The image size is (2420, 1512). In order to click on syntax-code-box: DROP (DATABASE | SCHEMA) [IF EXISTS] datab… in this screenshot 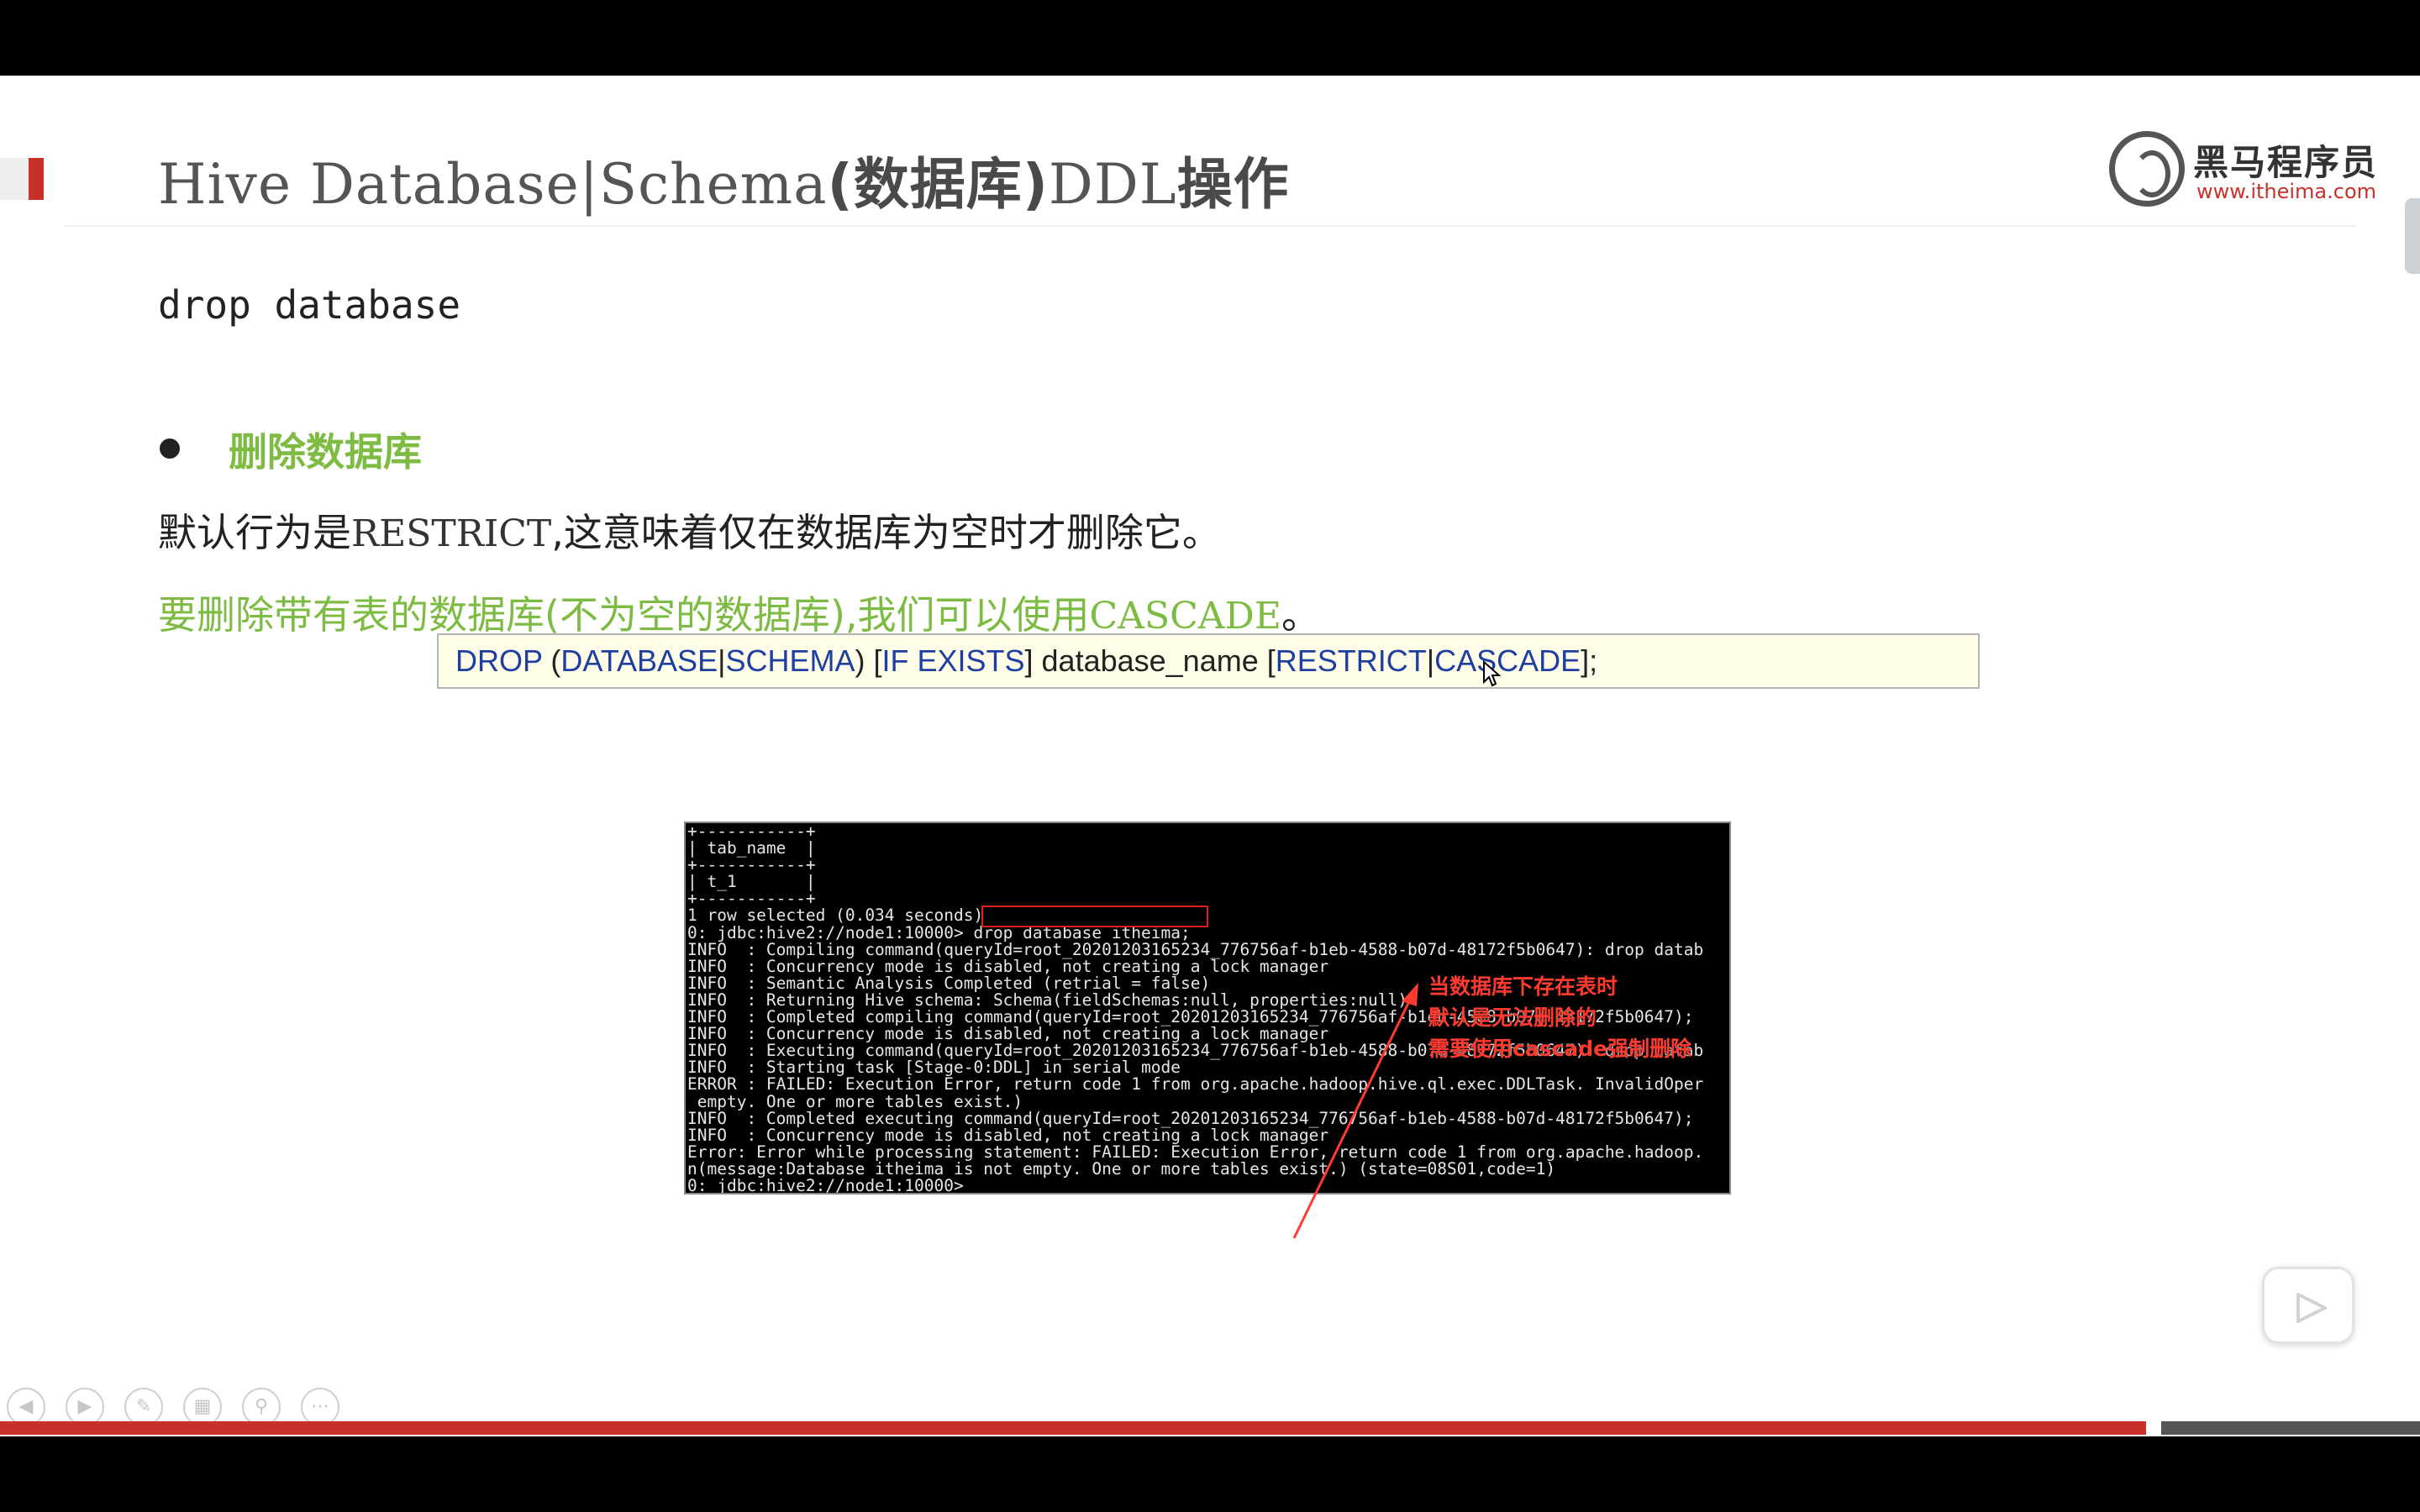, I will do `click(1208, 661)`.